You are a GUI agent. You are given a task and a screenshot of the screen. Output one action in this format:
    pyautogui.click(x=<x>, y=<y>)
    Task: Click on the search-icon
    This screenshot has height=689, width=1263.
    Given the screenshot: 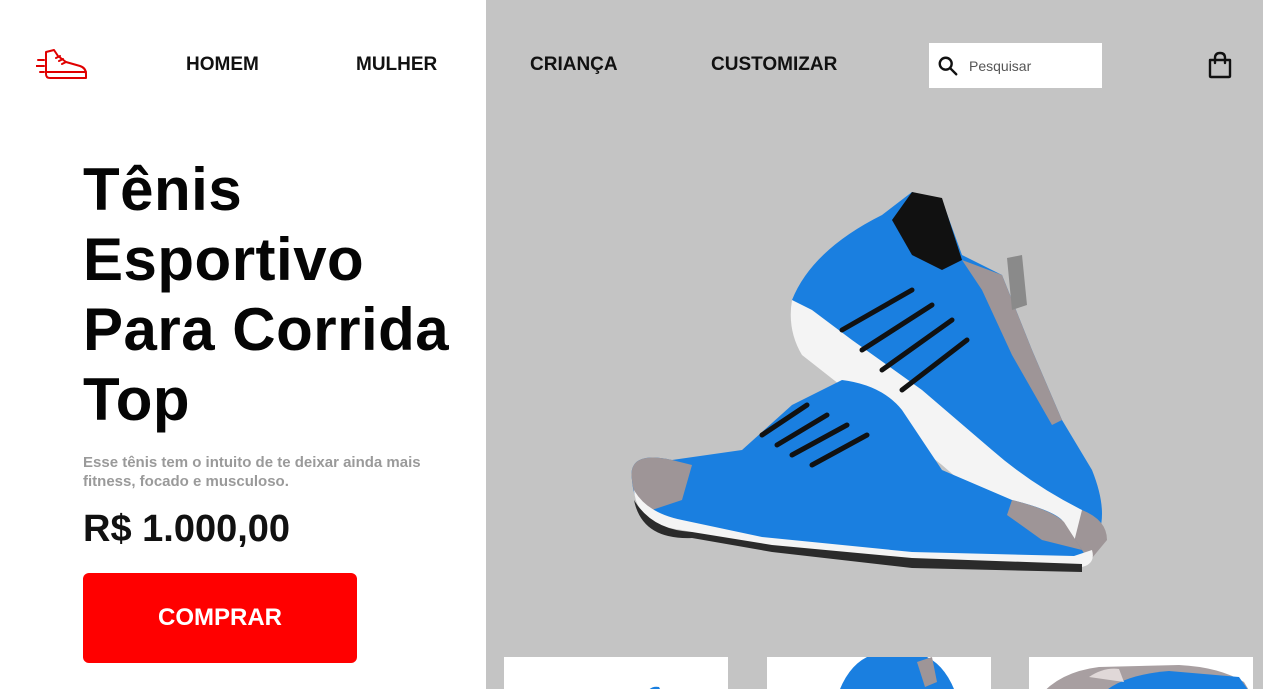 What is the action you would take?
    pyautogui.click(x=948, y=65)
    